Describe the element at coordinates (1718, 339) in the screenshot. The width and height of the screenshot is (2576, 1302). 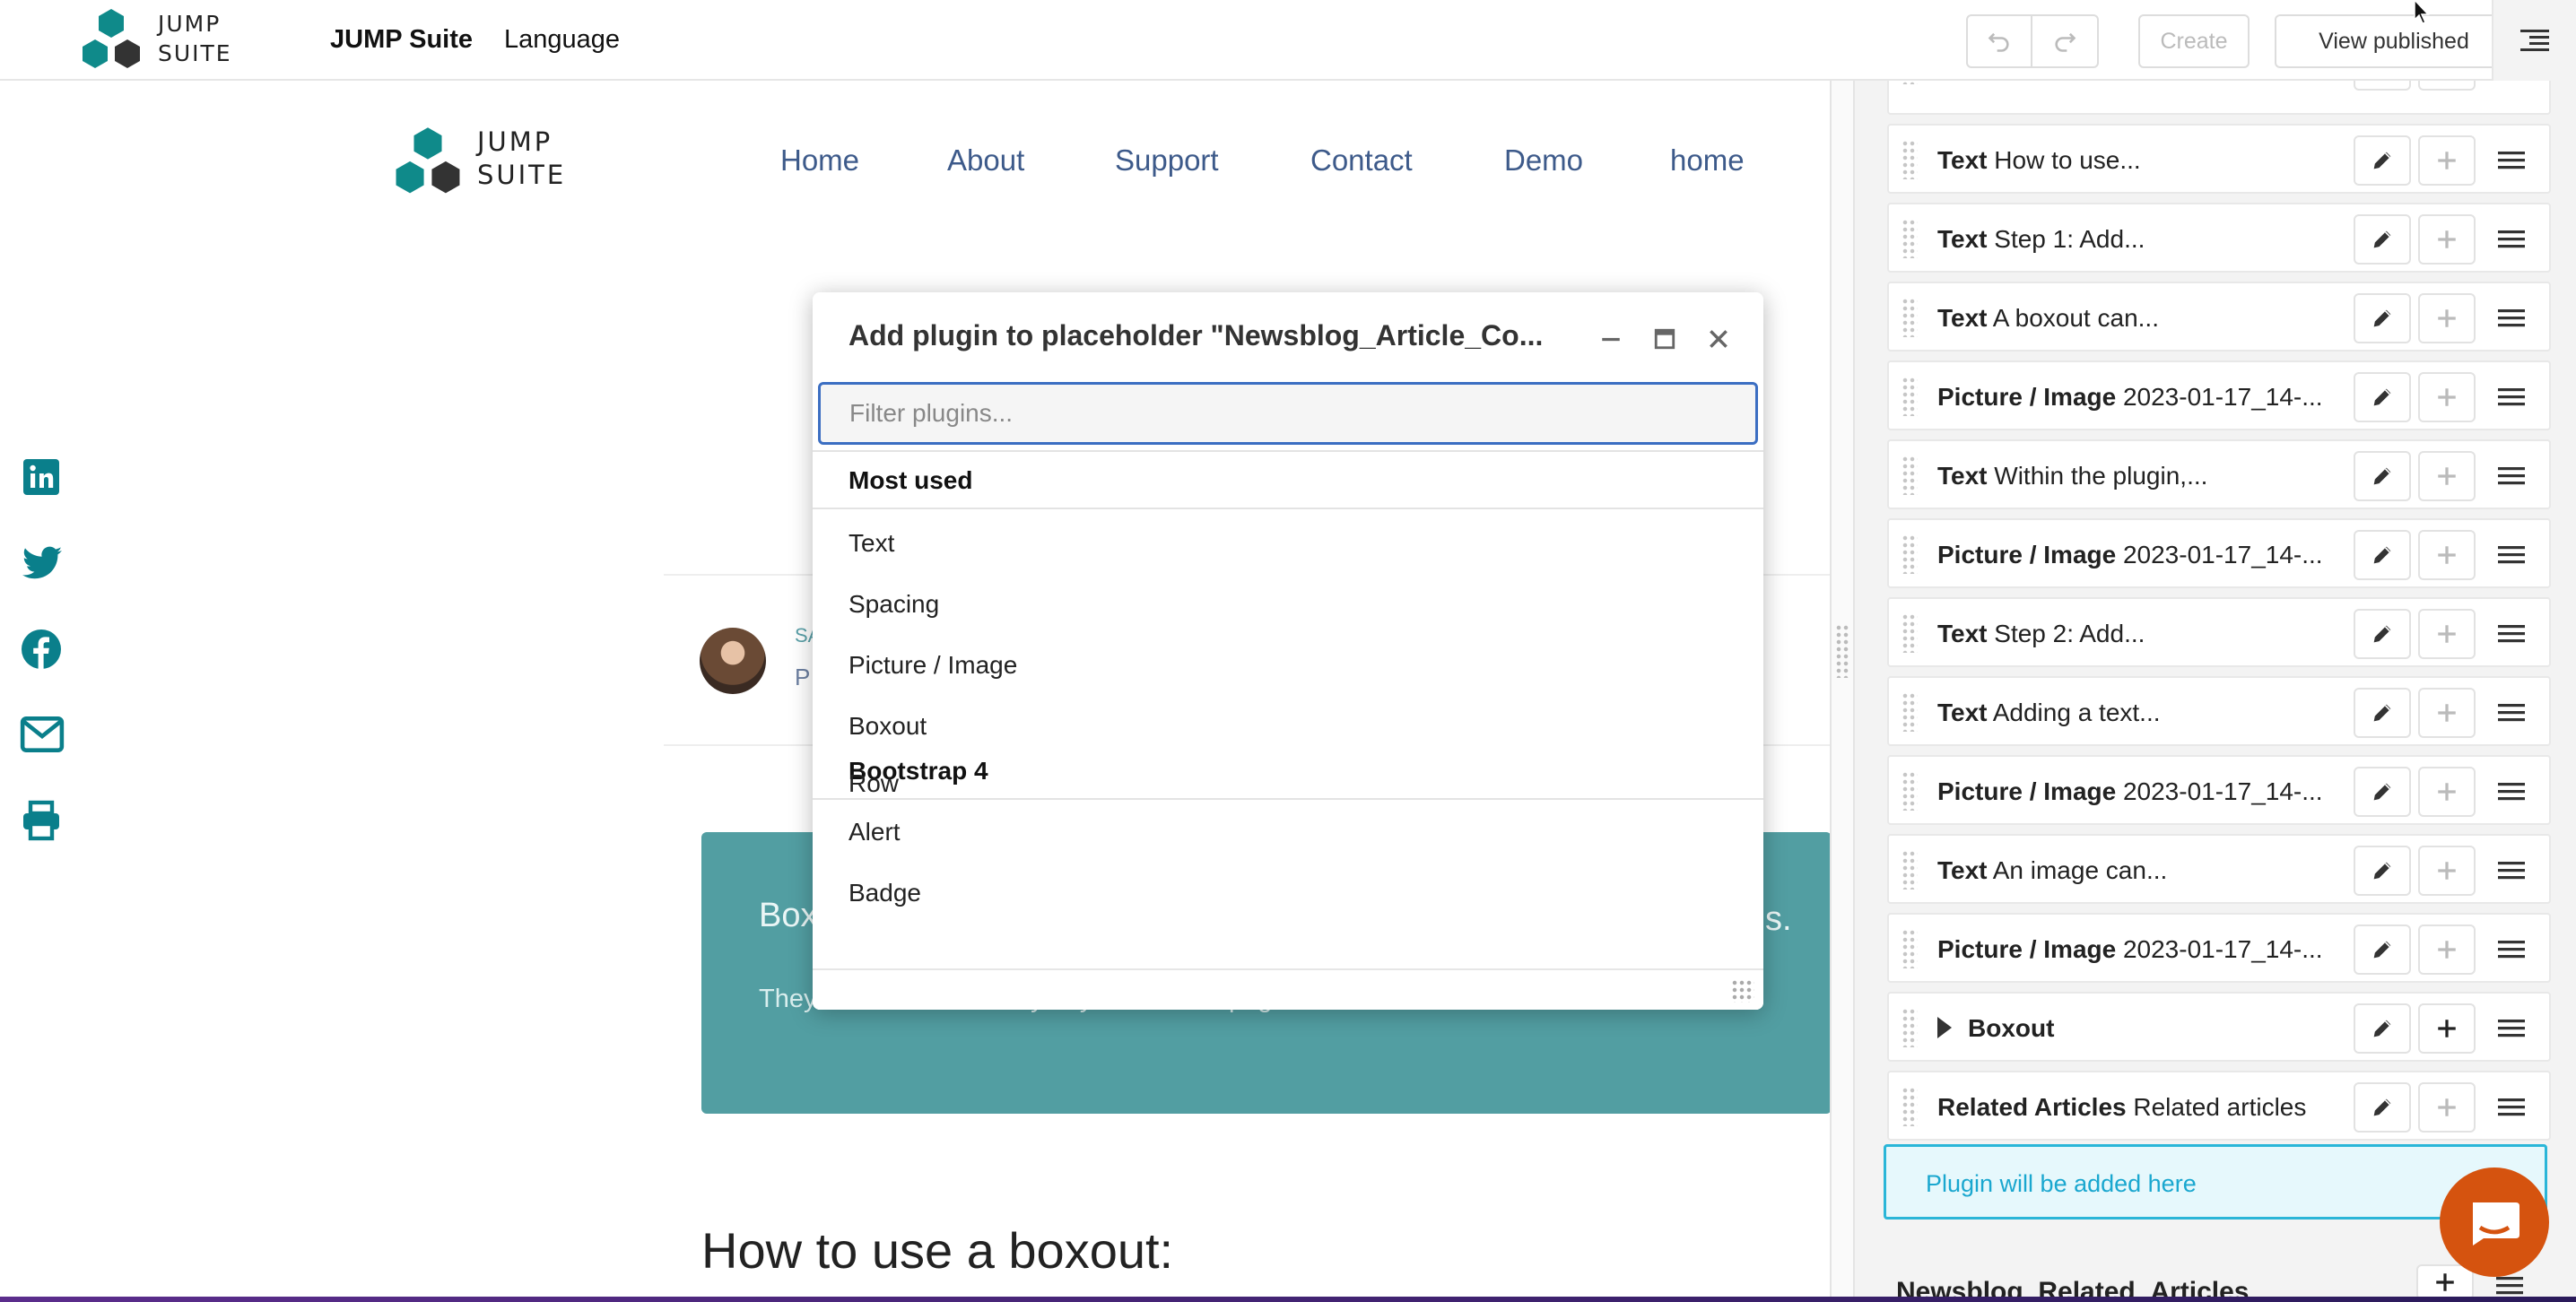
I see `close-button` at that location.